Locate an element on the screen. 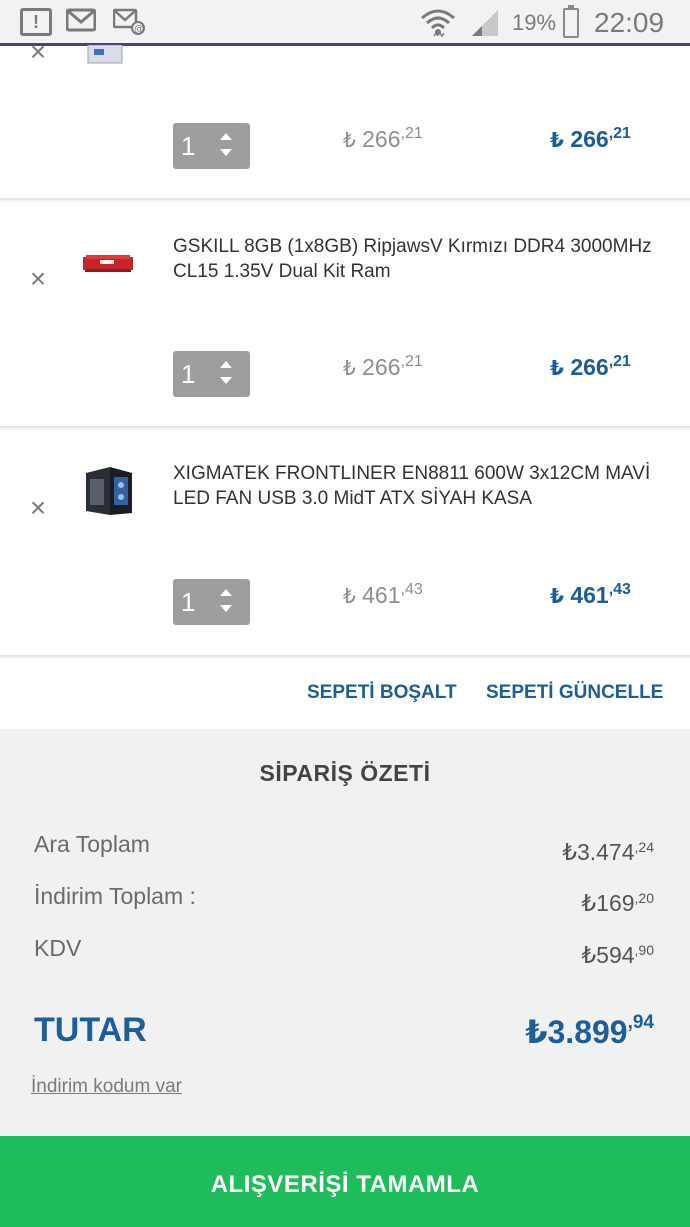 The image size is (690, 1227). summary-title: SİPARİŞ ÖZETİ is located at coordinates (345, 773).